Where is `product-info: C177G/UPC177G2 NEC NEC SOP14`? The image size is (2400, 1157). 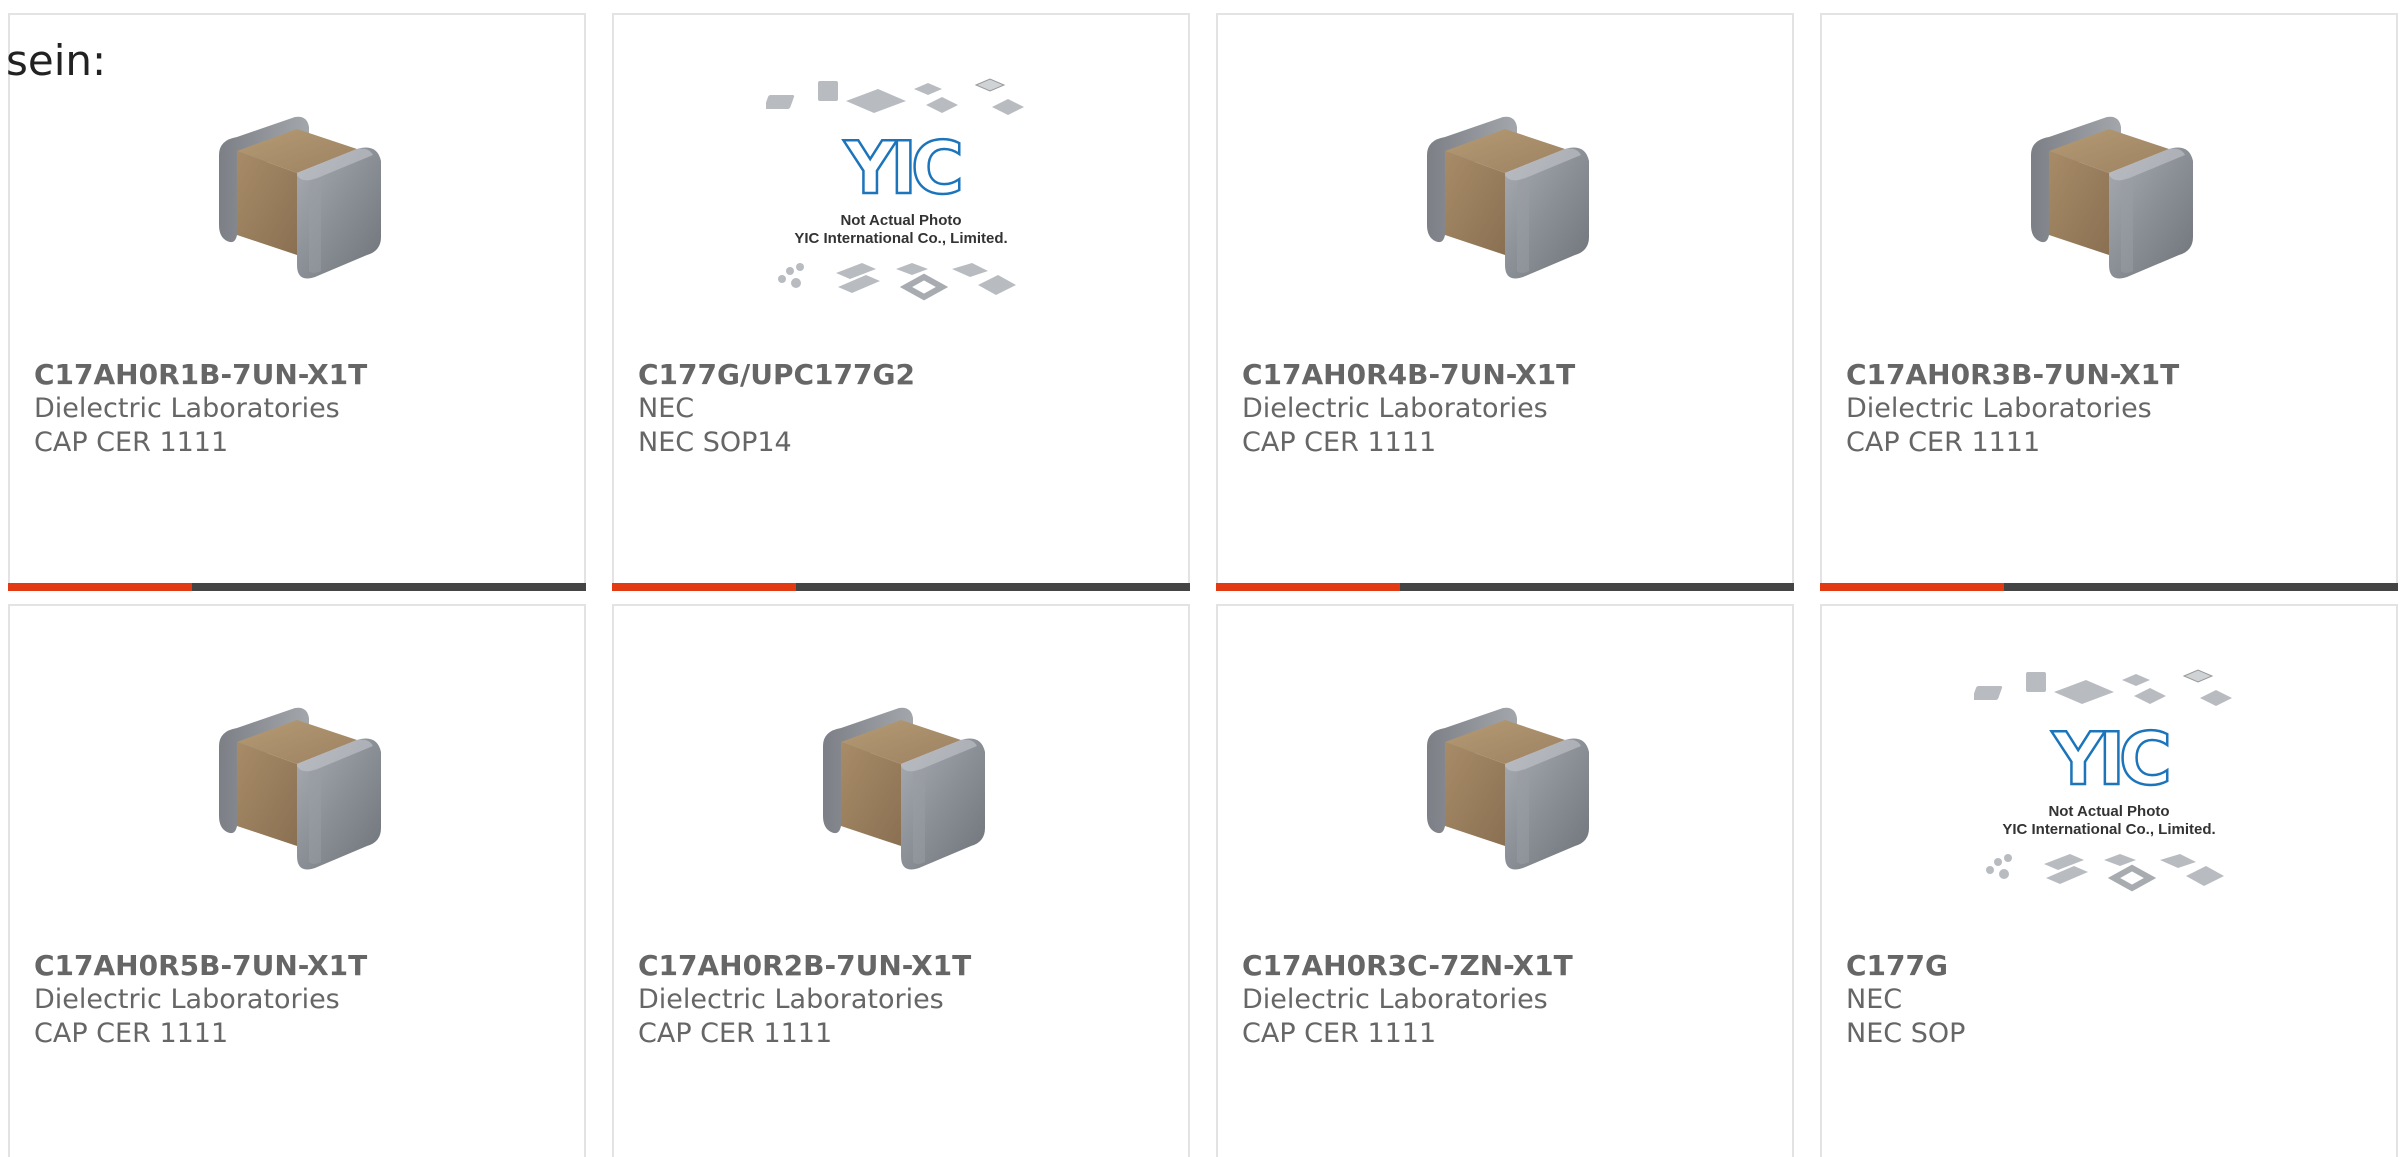 product-info: C177G/UPC177G2 NEC NEC SOP14 is located at coordinates (903, 409).